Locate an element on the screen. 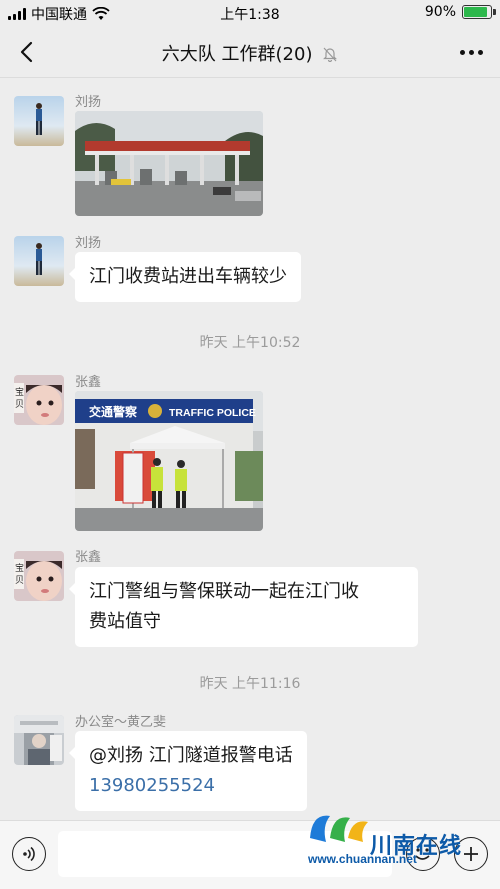 The image size is (500, 889). sign-text-en: TRAFFIC POLICE is located at coordinates (212, 413).